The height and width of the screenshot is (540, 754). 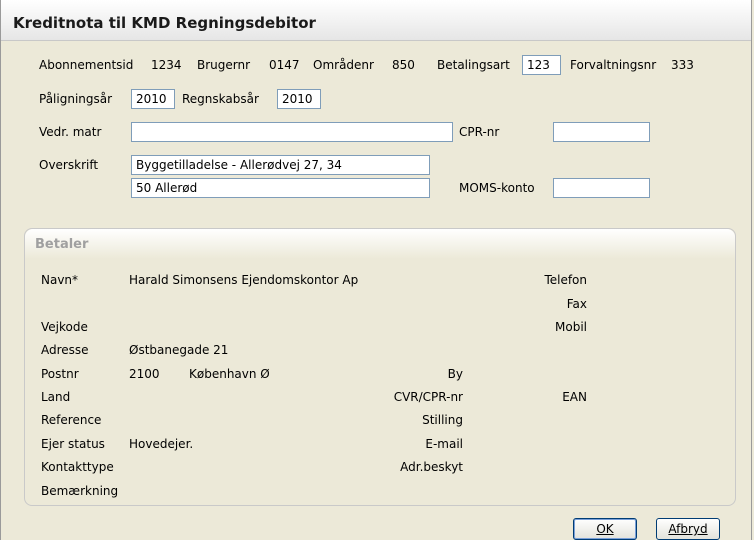 I want to click on brugernr-label: Brugernr, so click(x=224, y=65).